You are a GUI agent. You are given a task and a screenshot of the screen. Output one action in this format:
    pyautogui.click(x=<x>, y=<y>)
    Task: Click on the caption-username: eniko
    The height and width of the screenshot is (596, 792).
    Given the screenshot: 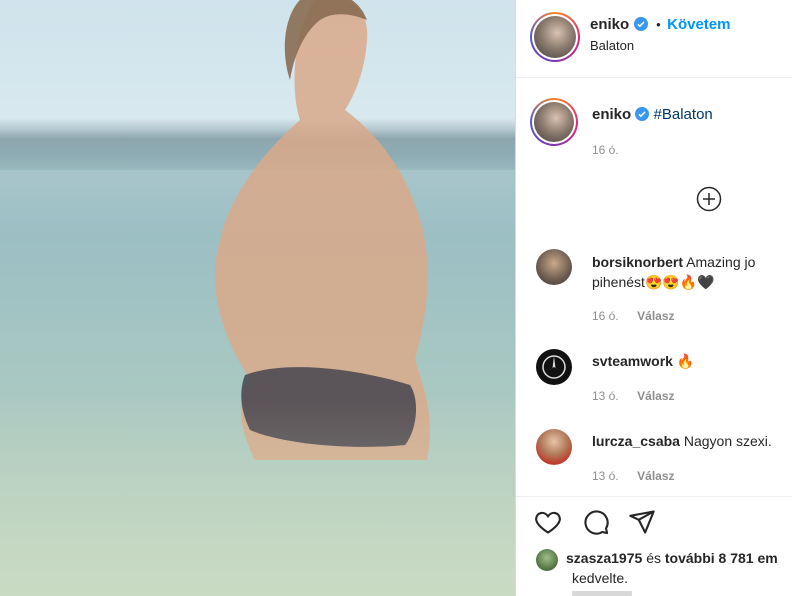 What is the action you would take?
    pyautogui.click(x=611, y=114)
    